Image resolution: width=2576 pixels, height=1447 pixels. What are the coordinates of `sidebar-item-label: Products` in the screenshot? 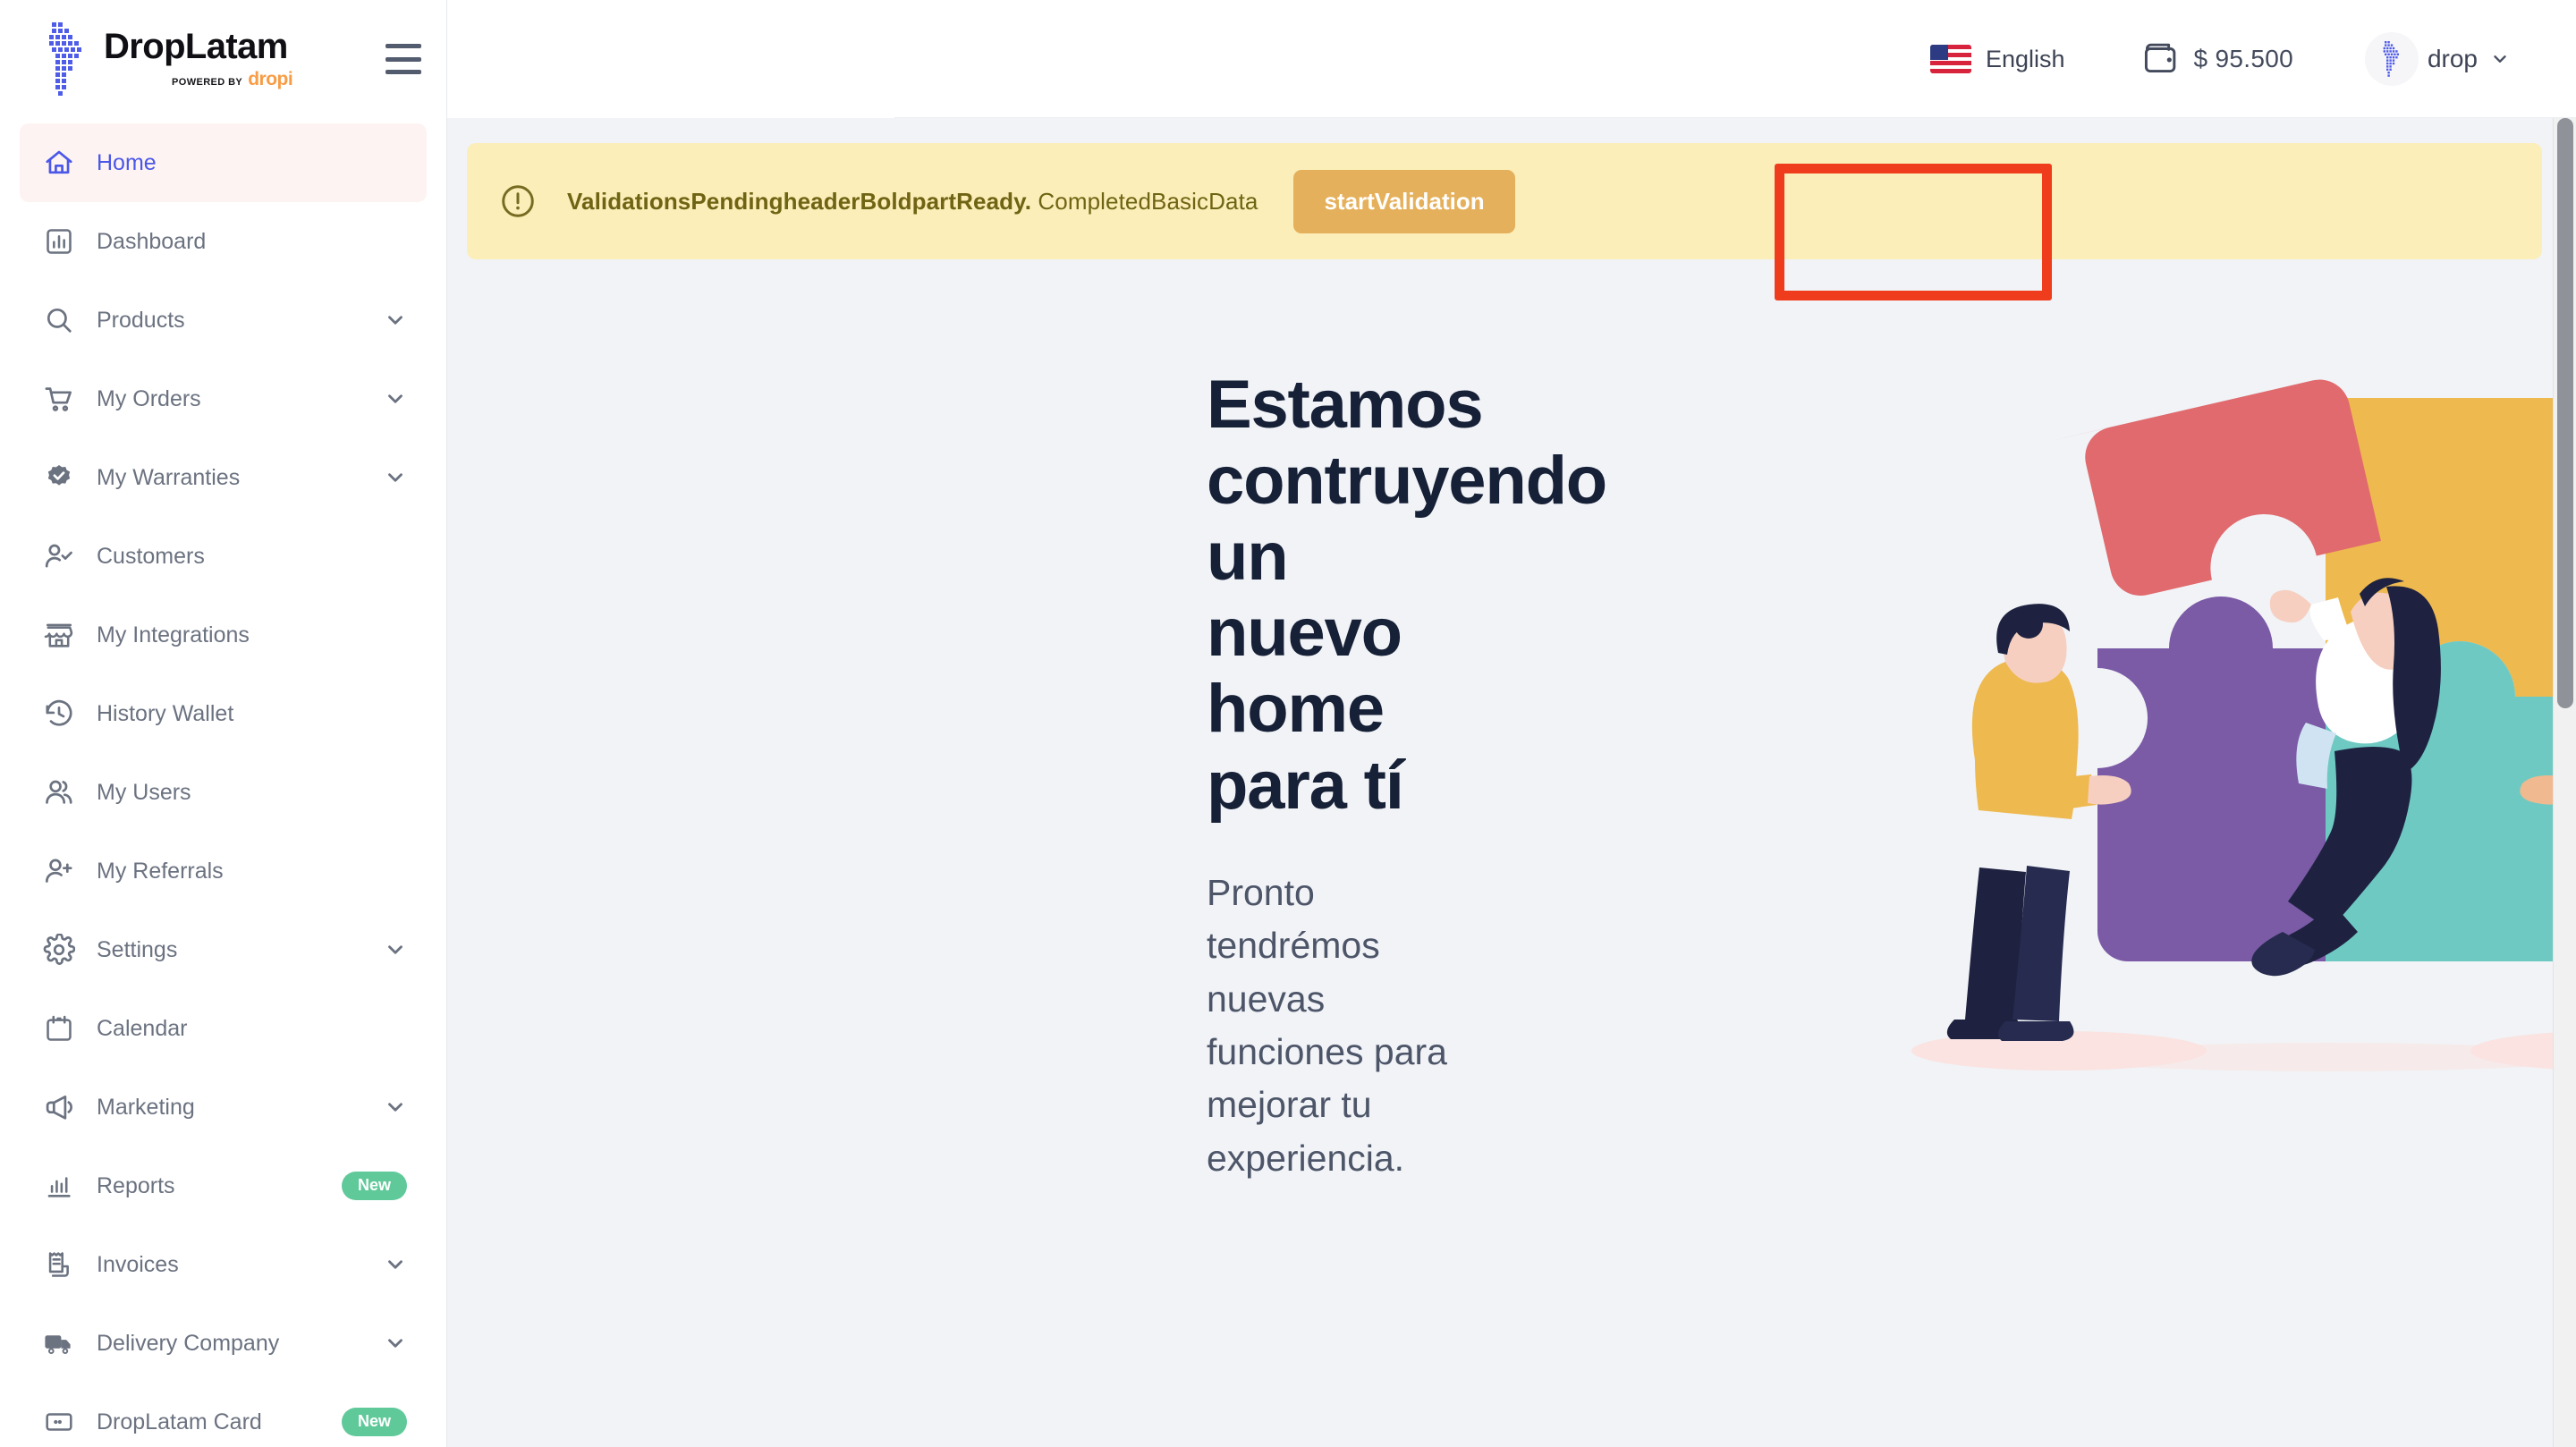 It's located at (141, 320).